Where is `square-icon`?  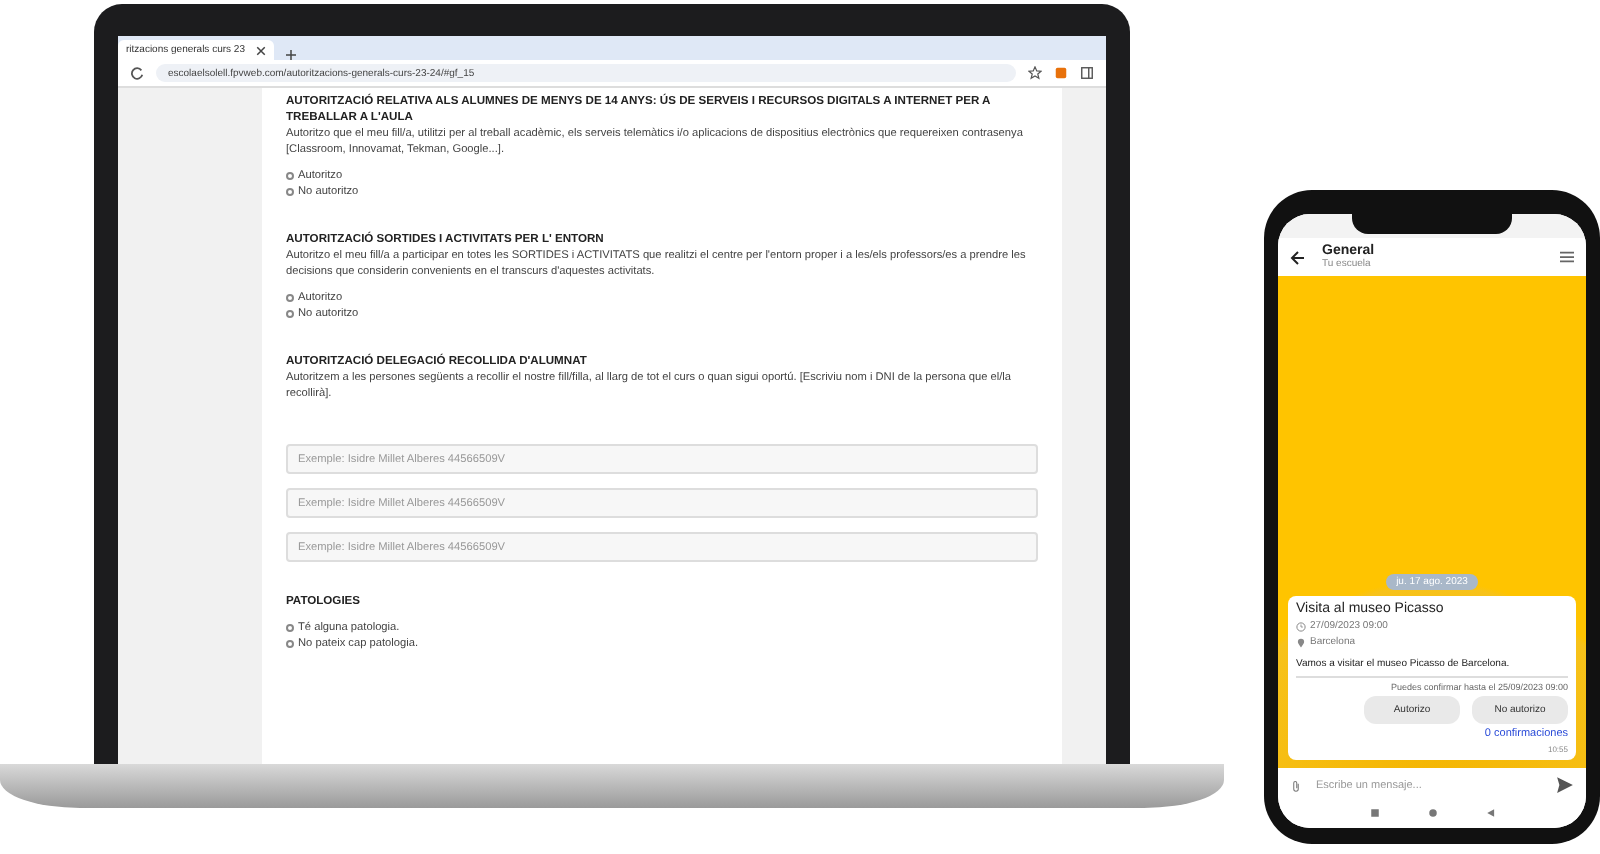
square-icon is located at coordinates (1374, 813).